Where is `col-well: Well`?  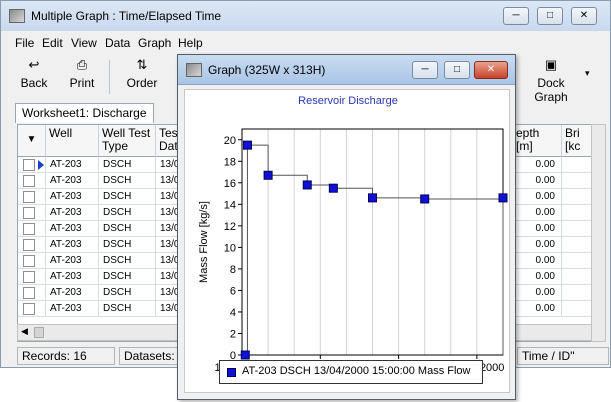
col-well: Well is located at coordinates (72, 141).